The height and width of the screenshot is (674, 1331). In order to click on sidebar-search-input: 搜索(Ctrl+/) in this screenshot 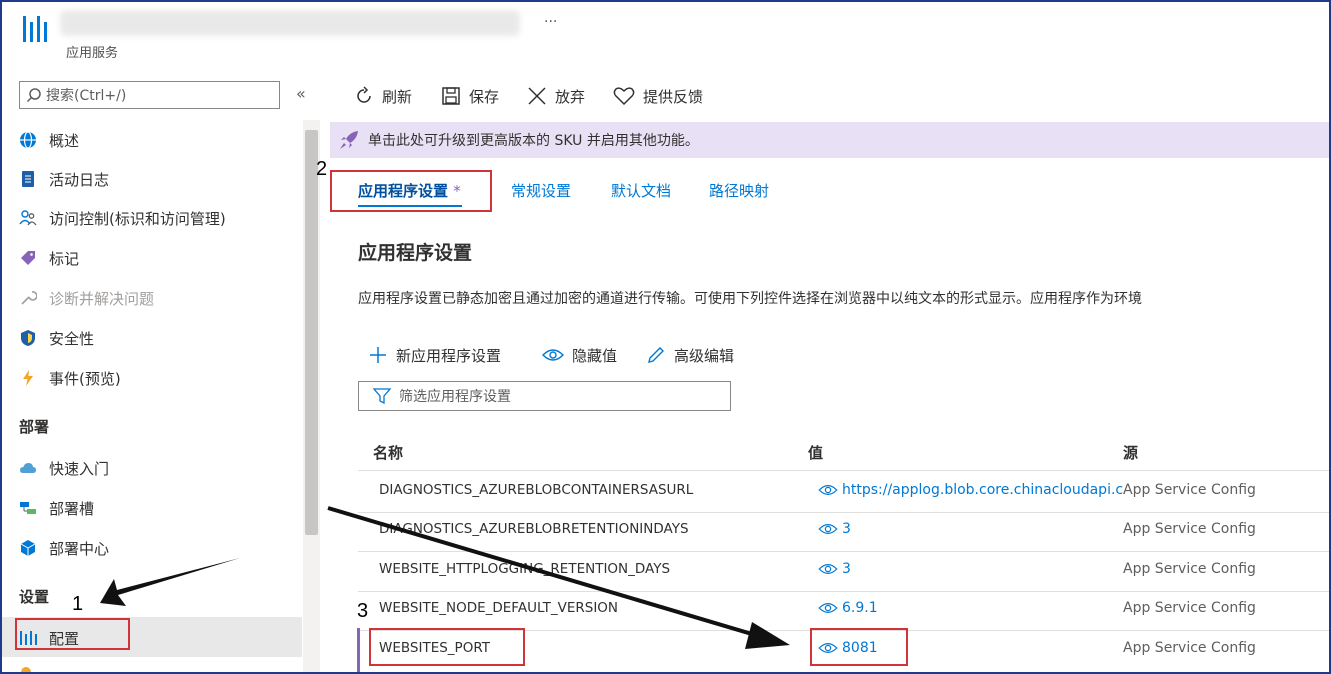, I will do `click(149, 95)`.